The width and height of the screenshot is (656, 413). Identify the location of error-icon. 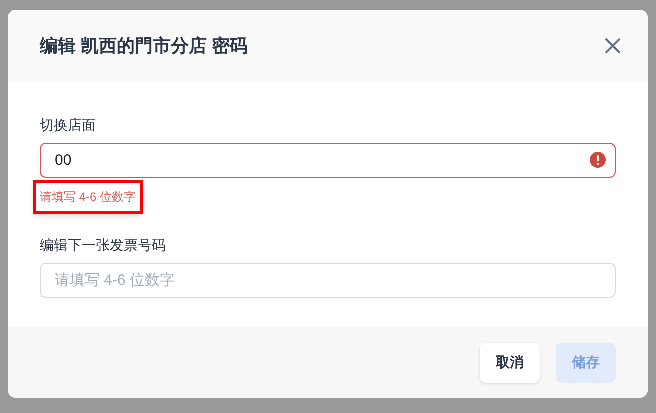
(598, 160).